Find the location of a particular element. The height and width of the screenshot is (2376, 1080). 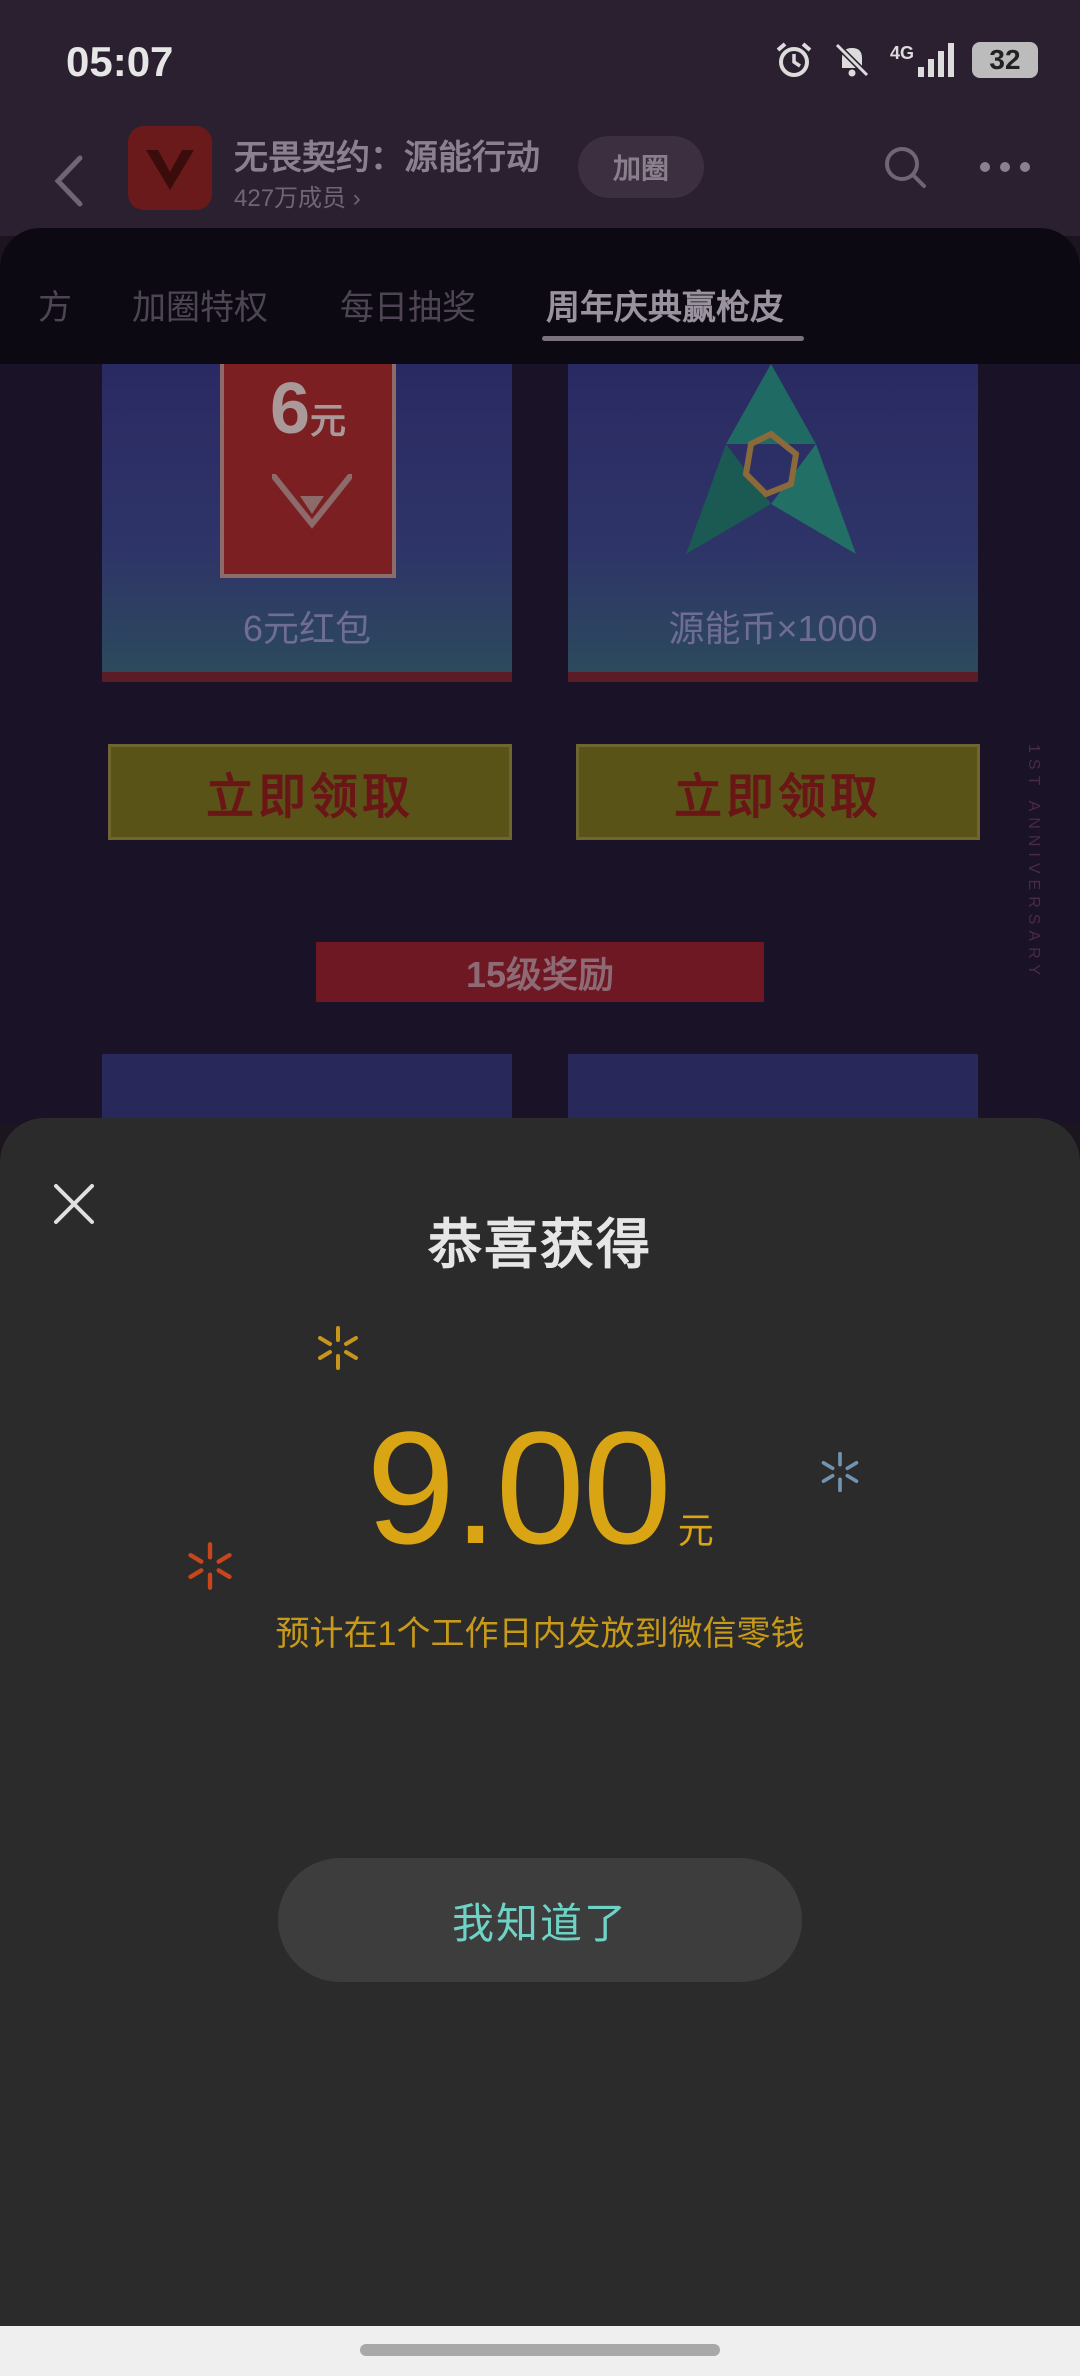

redpack-badge: 6元 is located at coordinates (308, 471).